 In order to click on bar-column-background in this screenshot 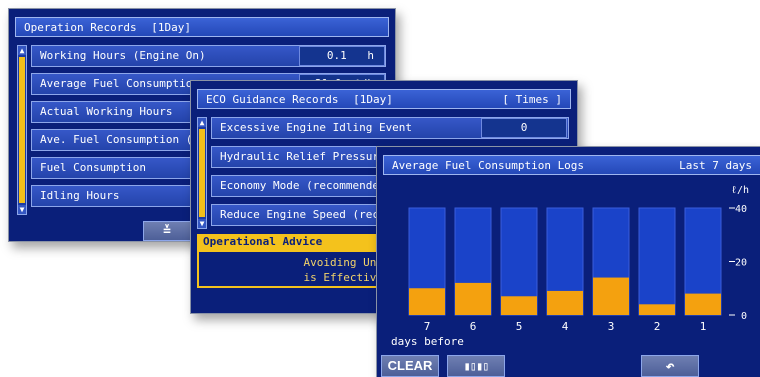, I will do `click(657, 261)`.